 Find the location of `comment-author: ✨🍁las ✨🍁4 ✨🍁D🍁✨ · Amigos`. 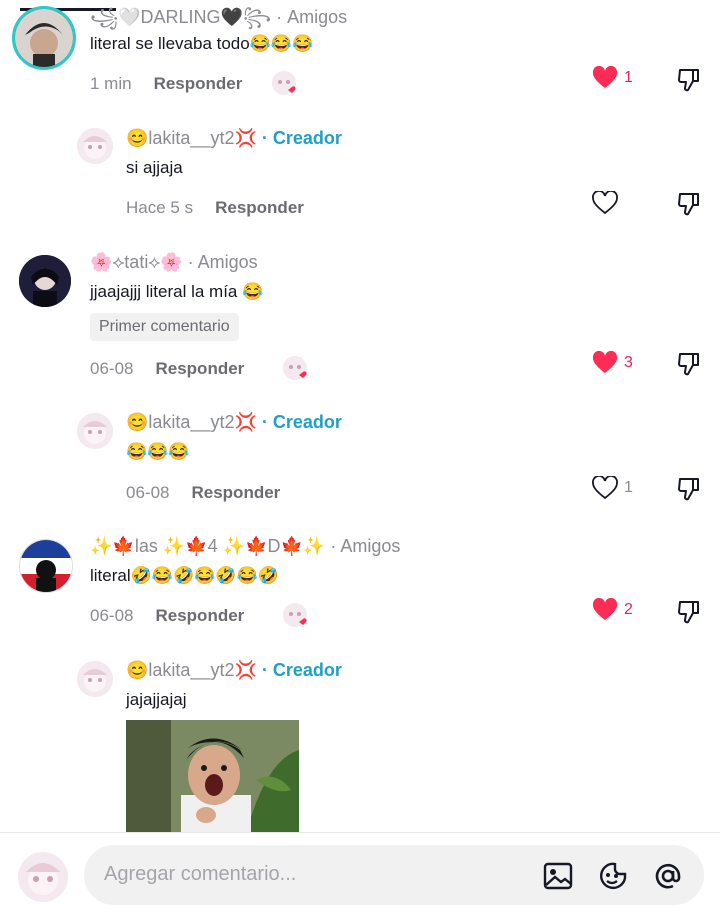

comment-author: ✨🍁las ✨🍁4 ✨🍁D🍁✨ · Amigos is located at coordinates (245, 546).